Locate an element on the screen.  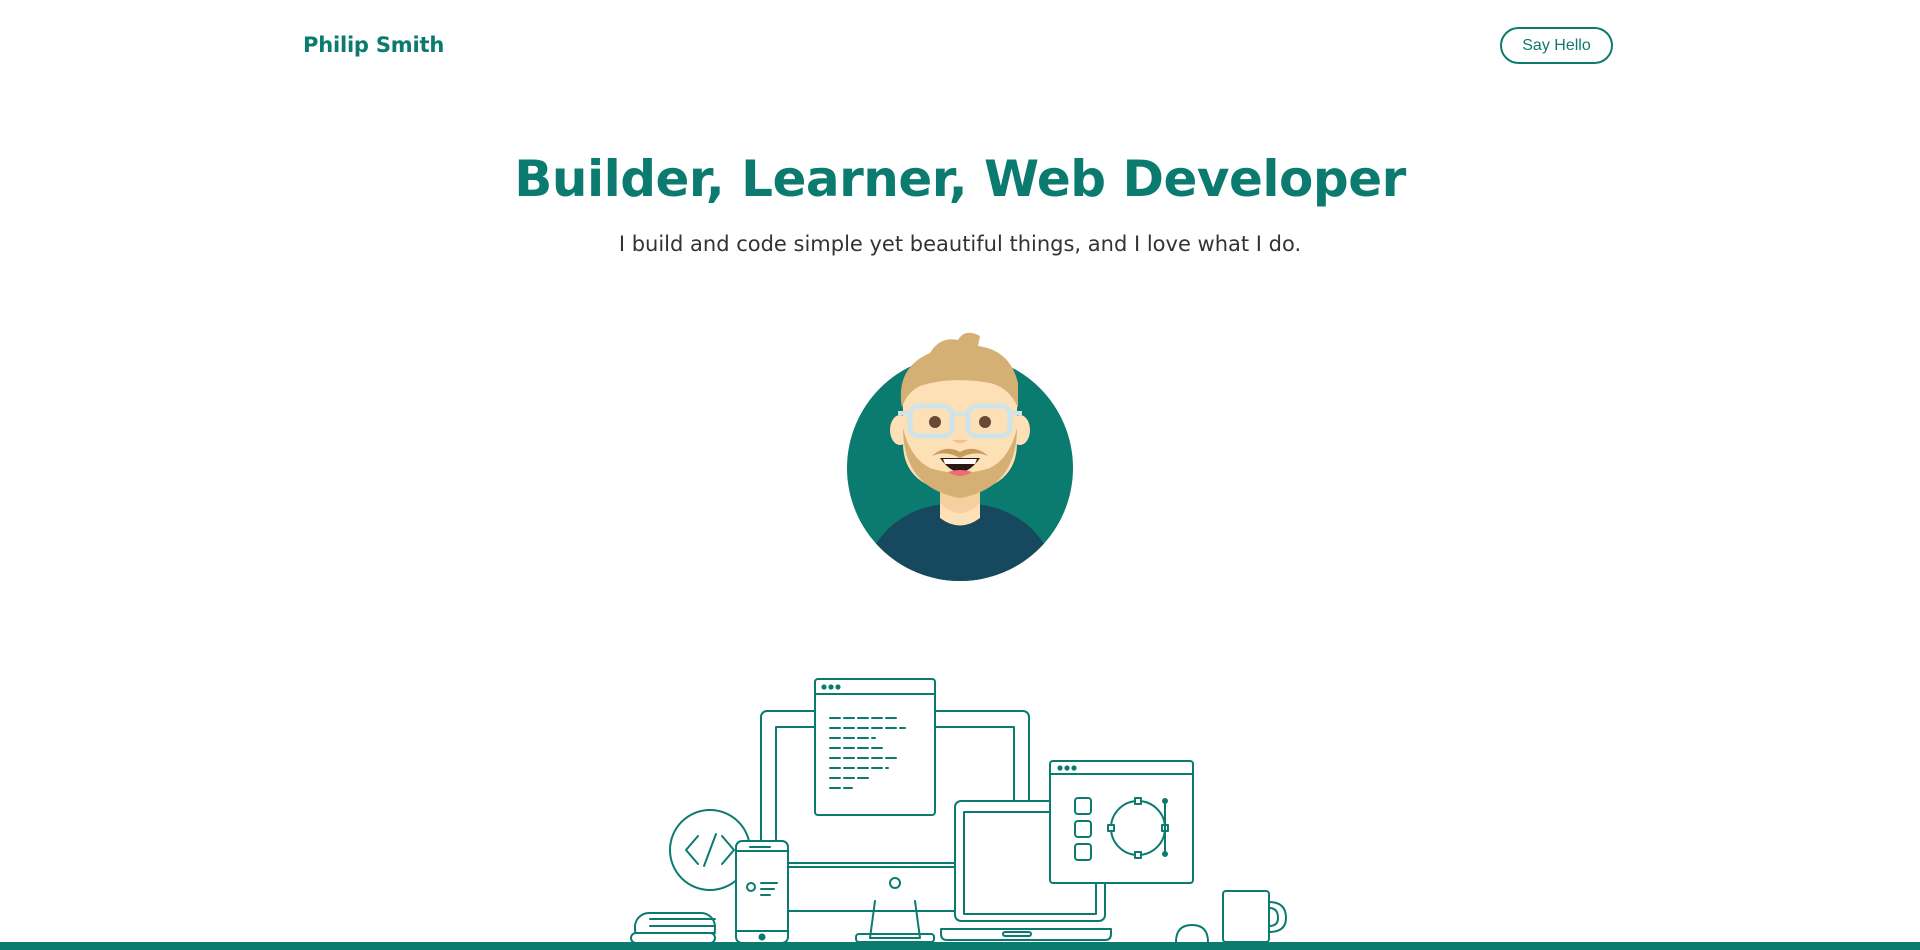
brand-logo: Philip Smith is located at coordinates (373, 45).